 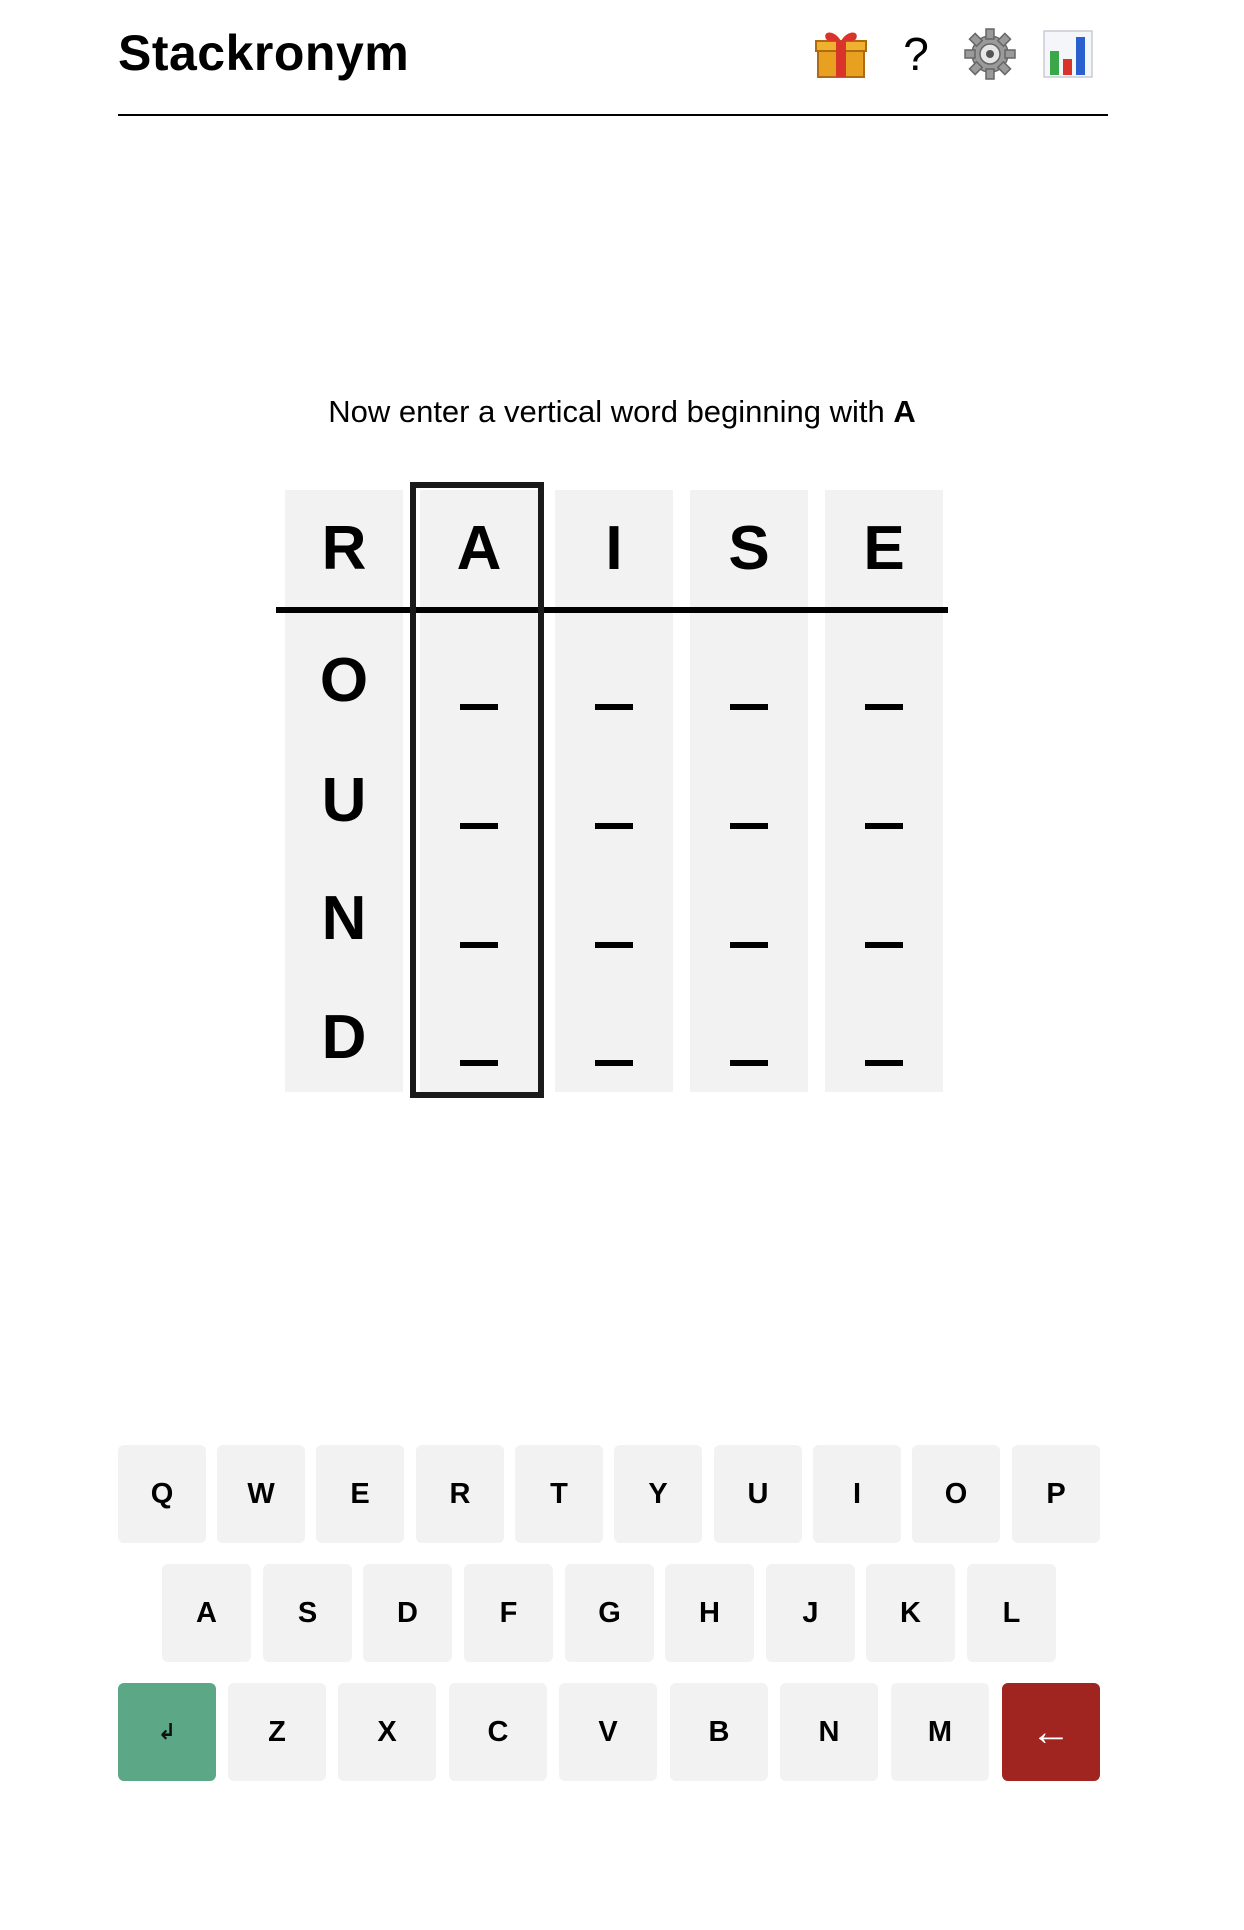 What do you see at coordinates (206, 1613) in the screenshot?
I see `key-a: A` at bounding box center [206, 1613].